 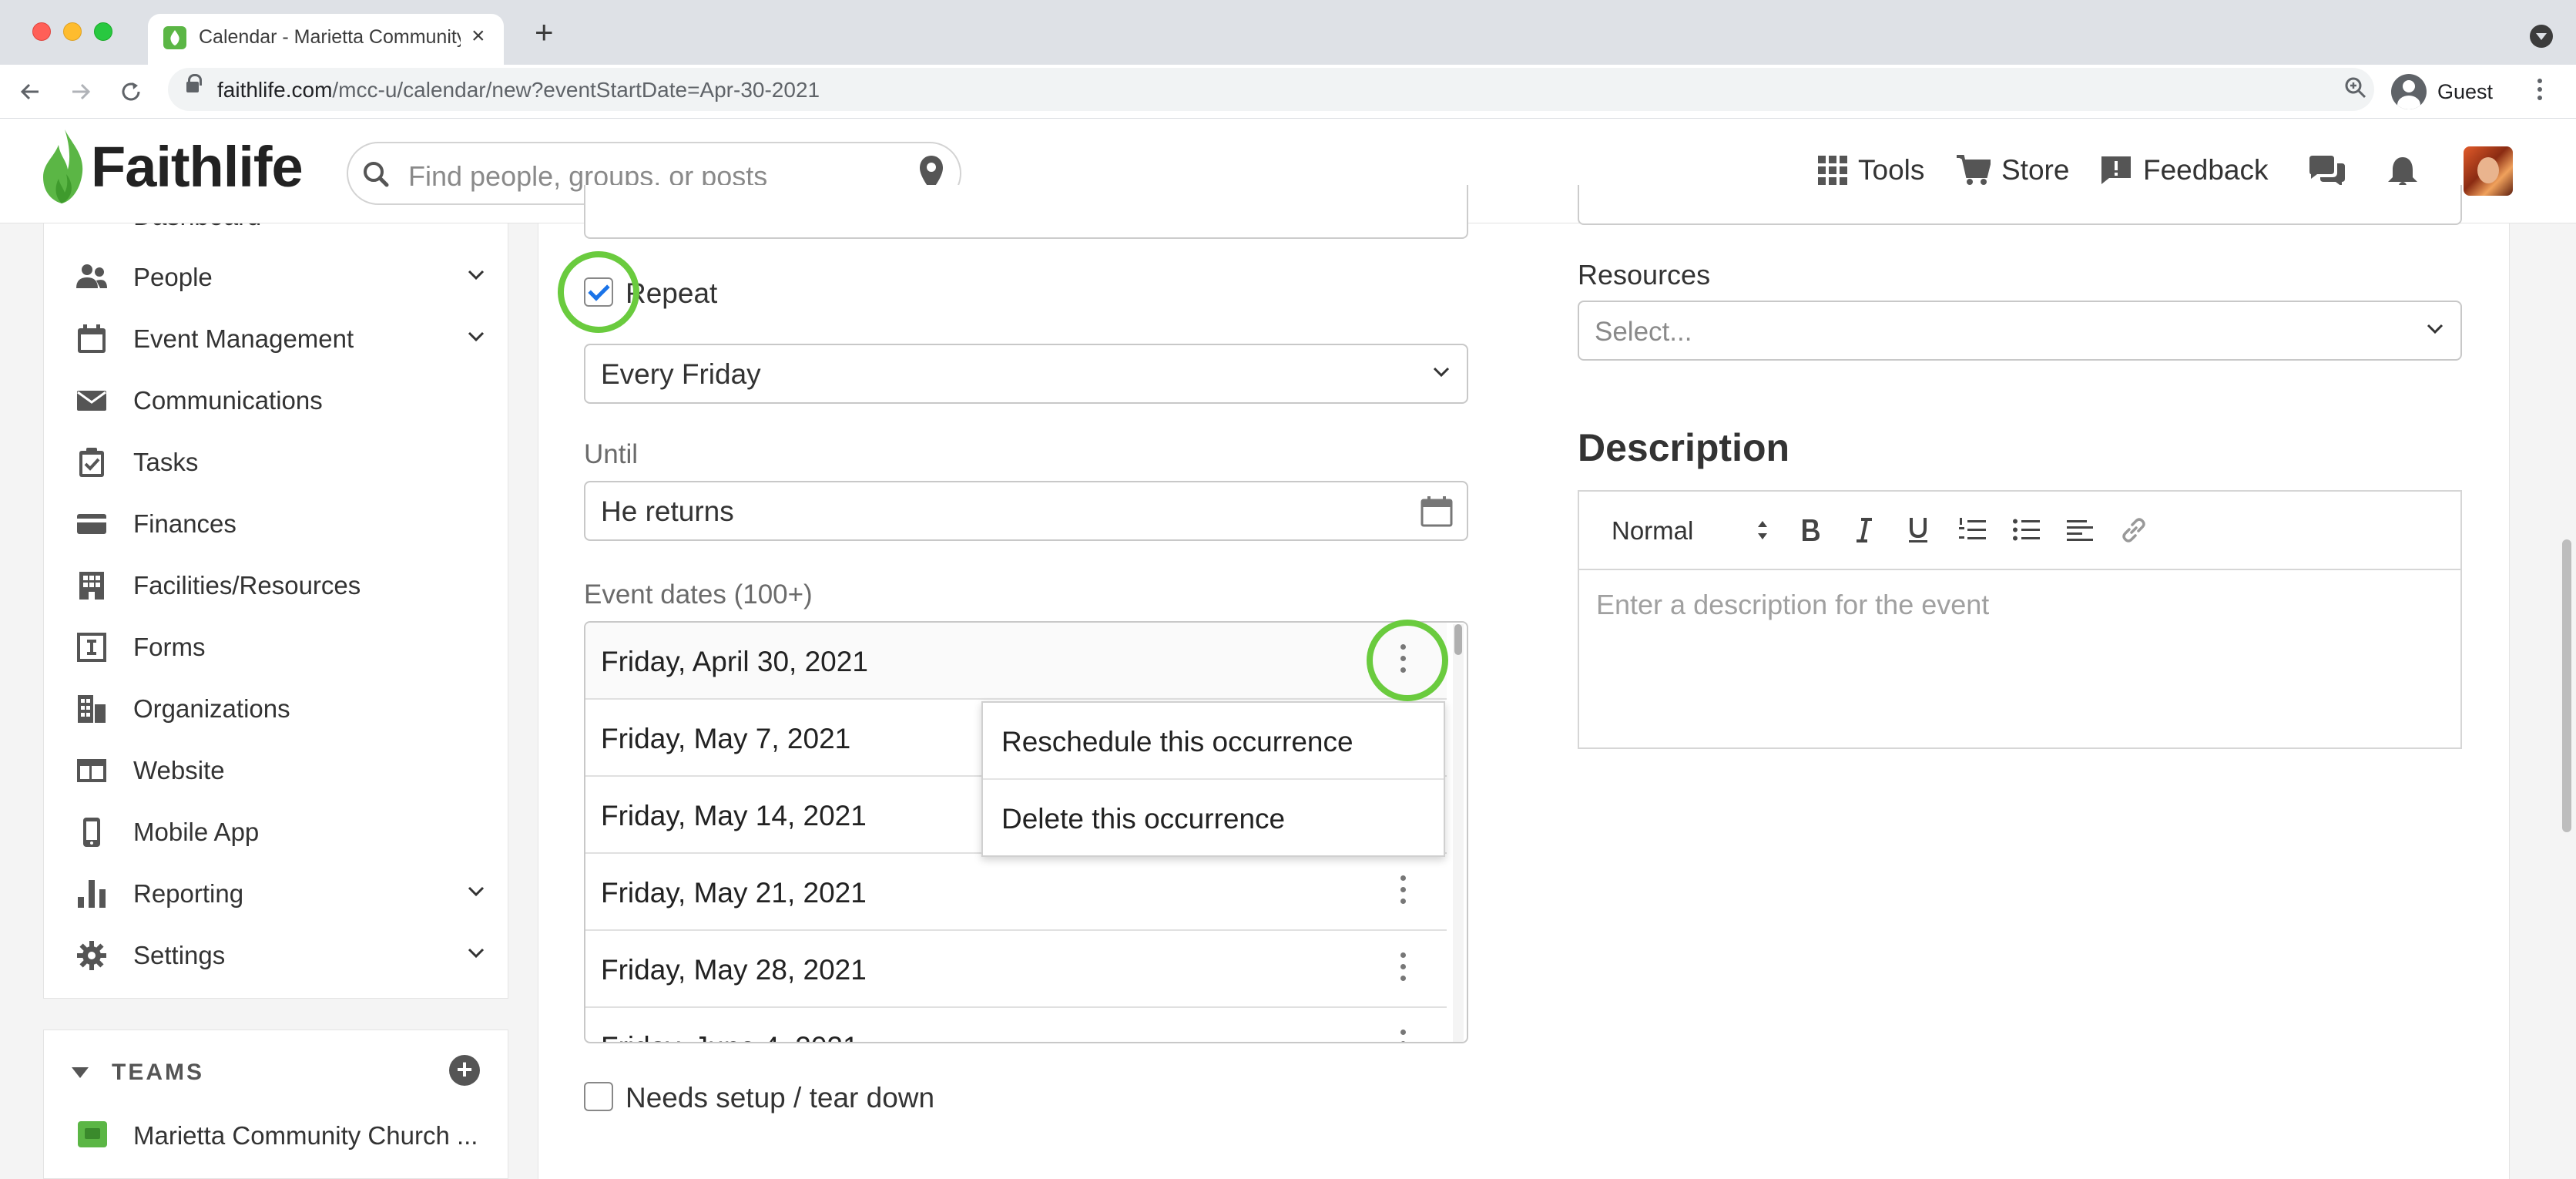 I want to click on dates-scrollbar, so click(x=1458, y=833).